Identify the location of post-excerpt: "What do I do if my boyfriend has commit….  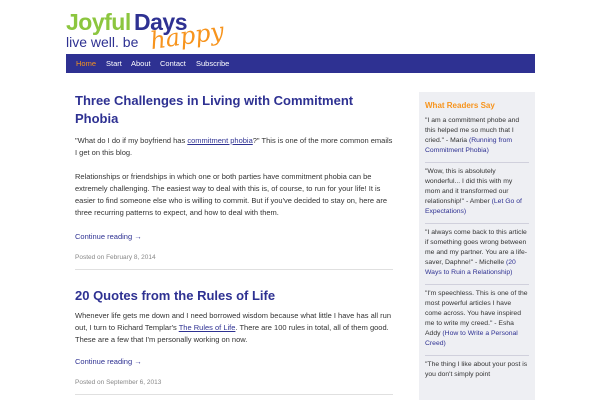
(234, 177).